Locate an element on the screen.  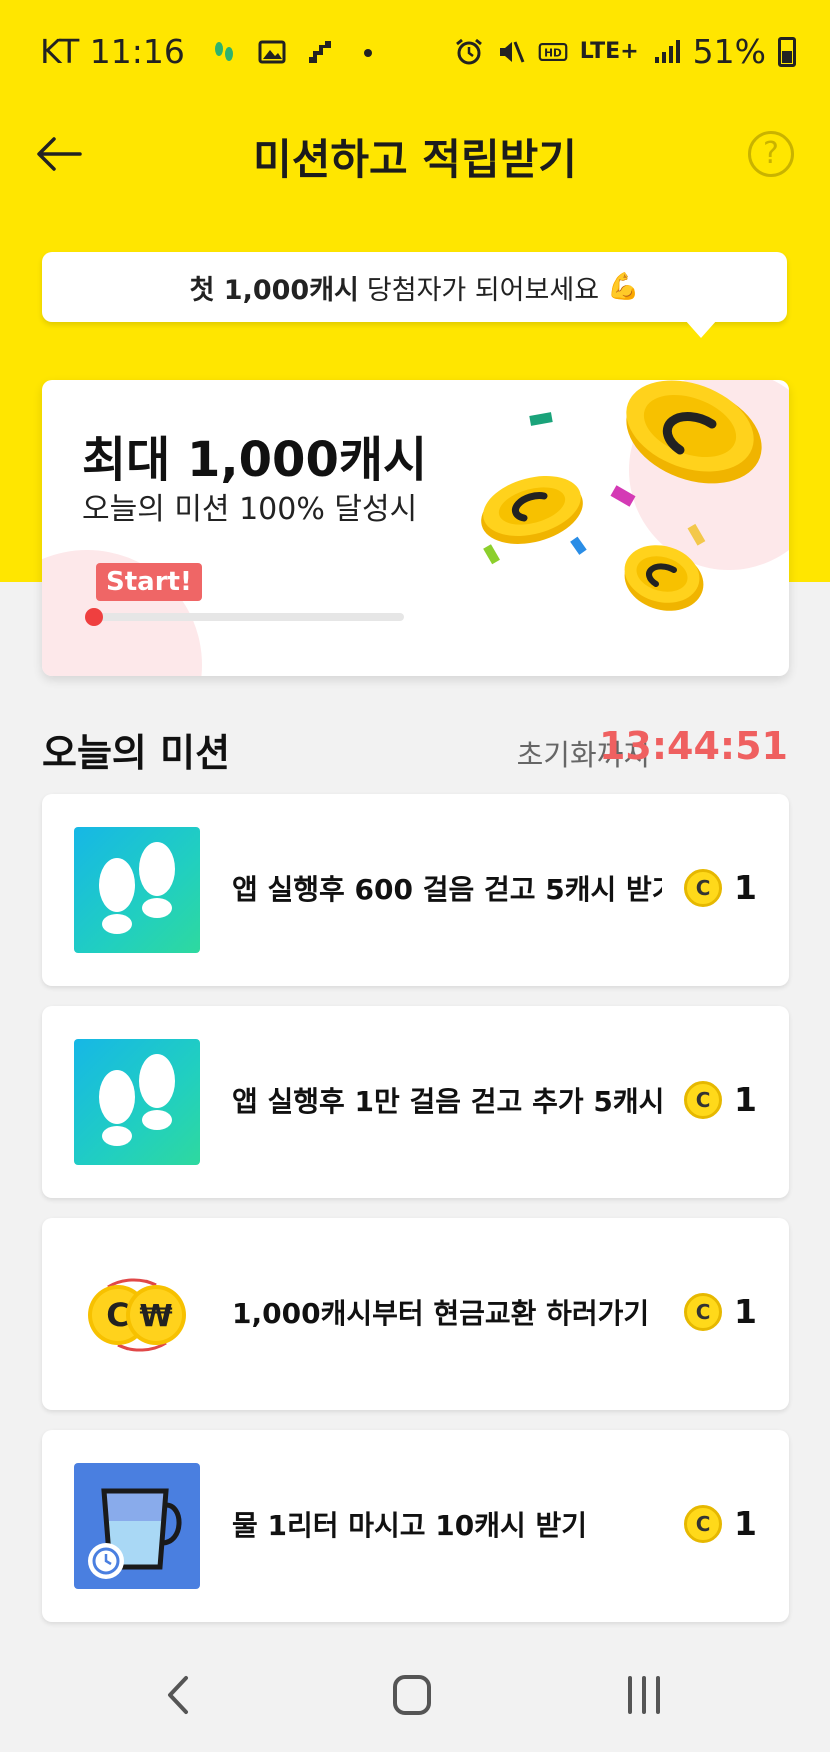
nav-recents-icon is located at coordinates (644, 1695).